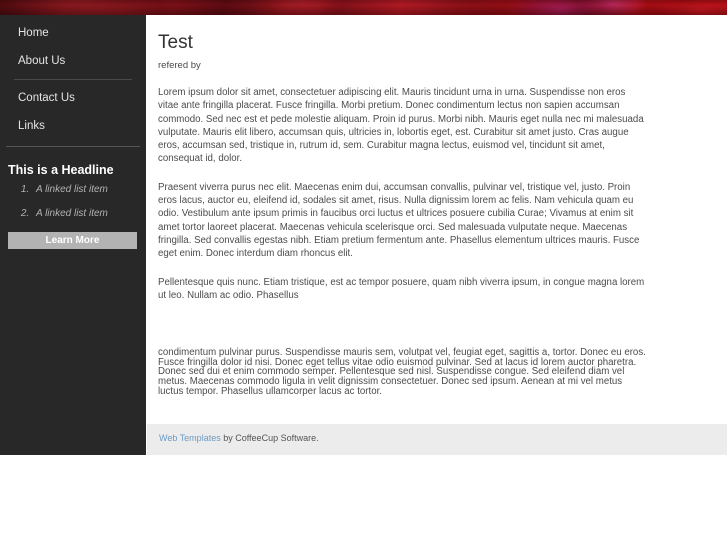  Describe the element at coordinates (269, 438) in the screenshot. I see `footer-credit: by CoffeeCup Software.` at that location.